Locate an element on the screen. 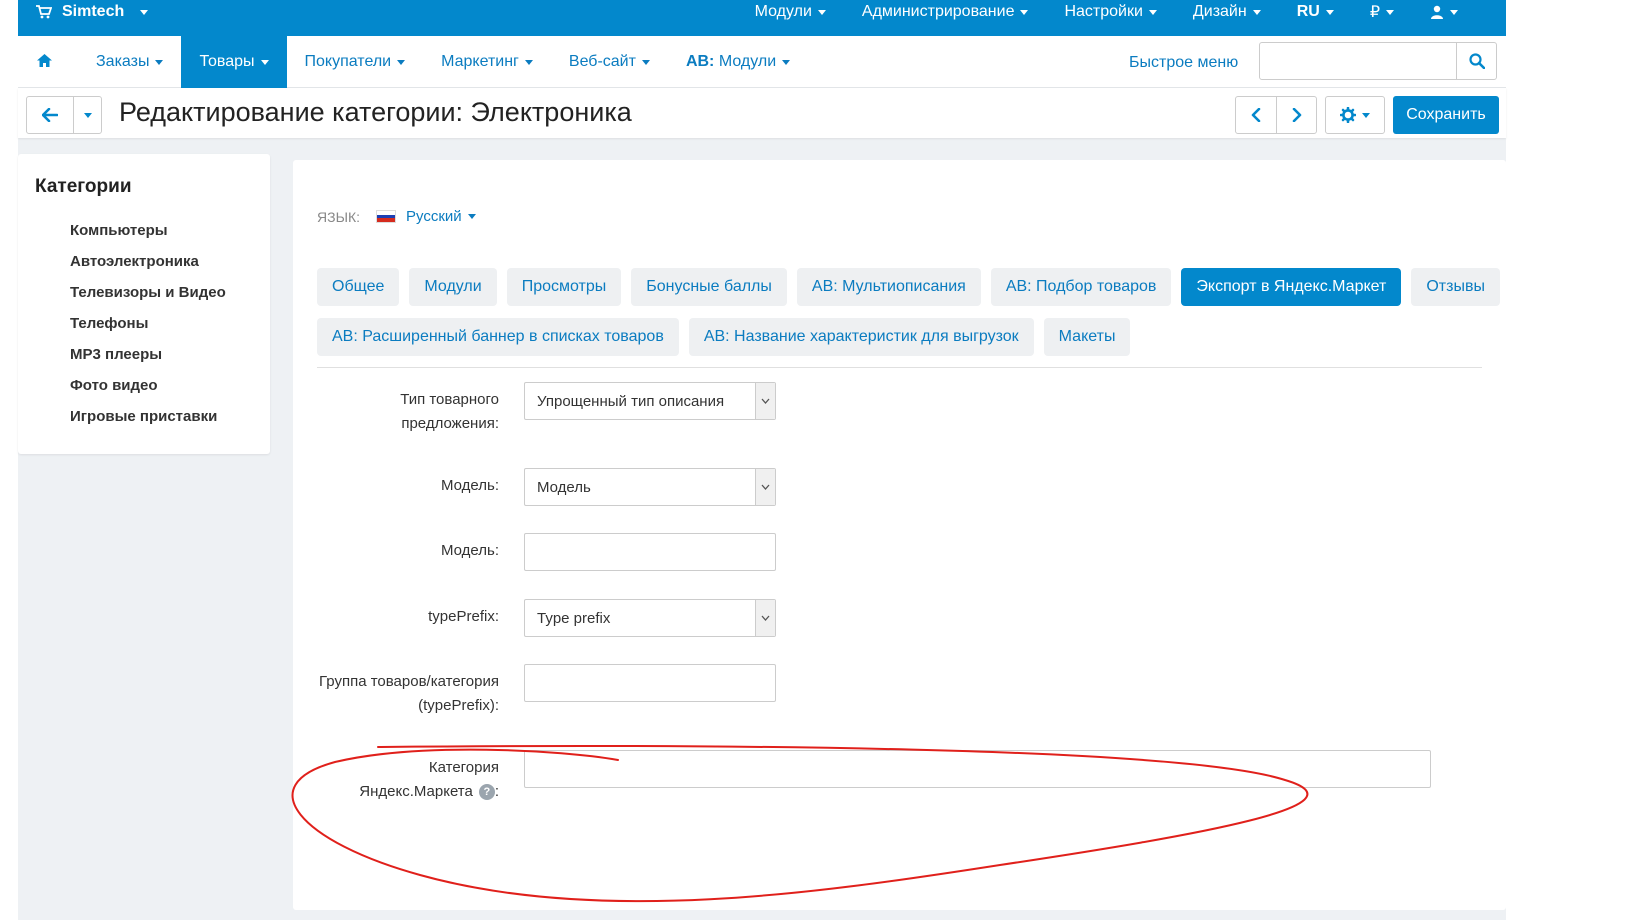  label-colon: : is located at coordinates (496, 791).